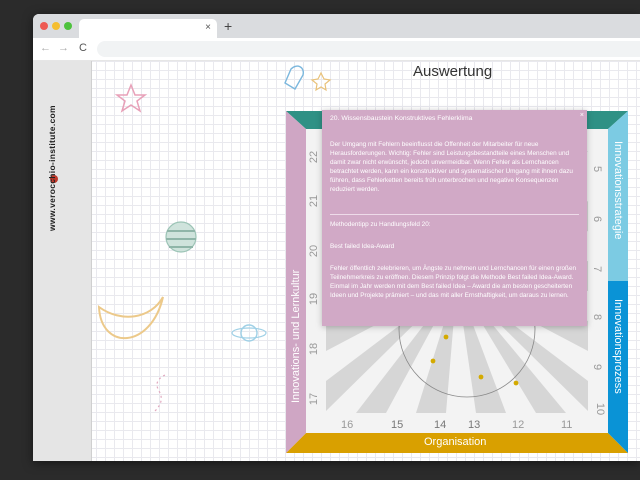 This screenshot has width=640, height=480. Describe the element at coordinates (314, 201) in the screenshot. I see `field-number: 21` at that location.